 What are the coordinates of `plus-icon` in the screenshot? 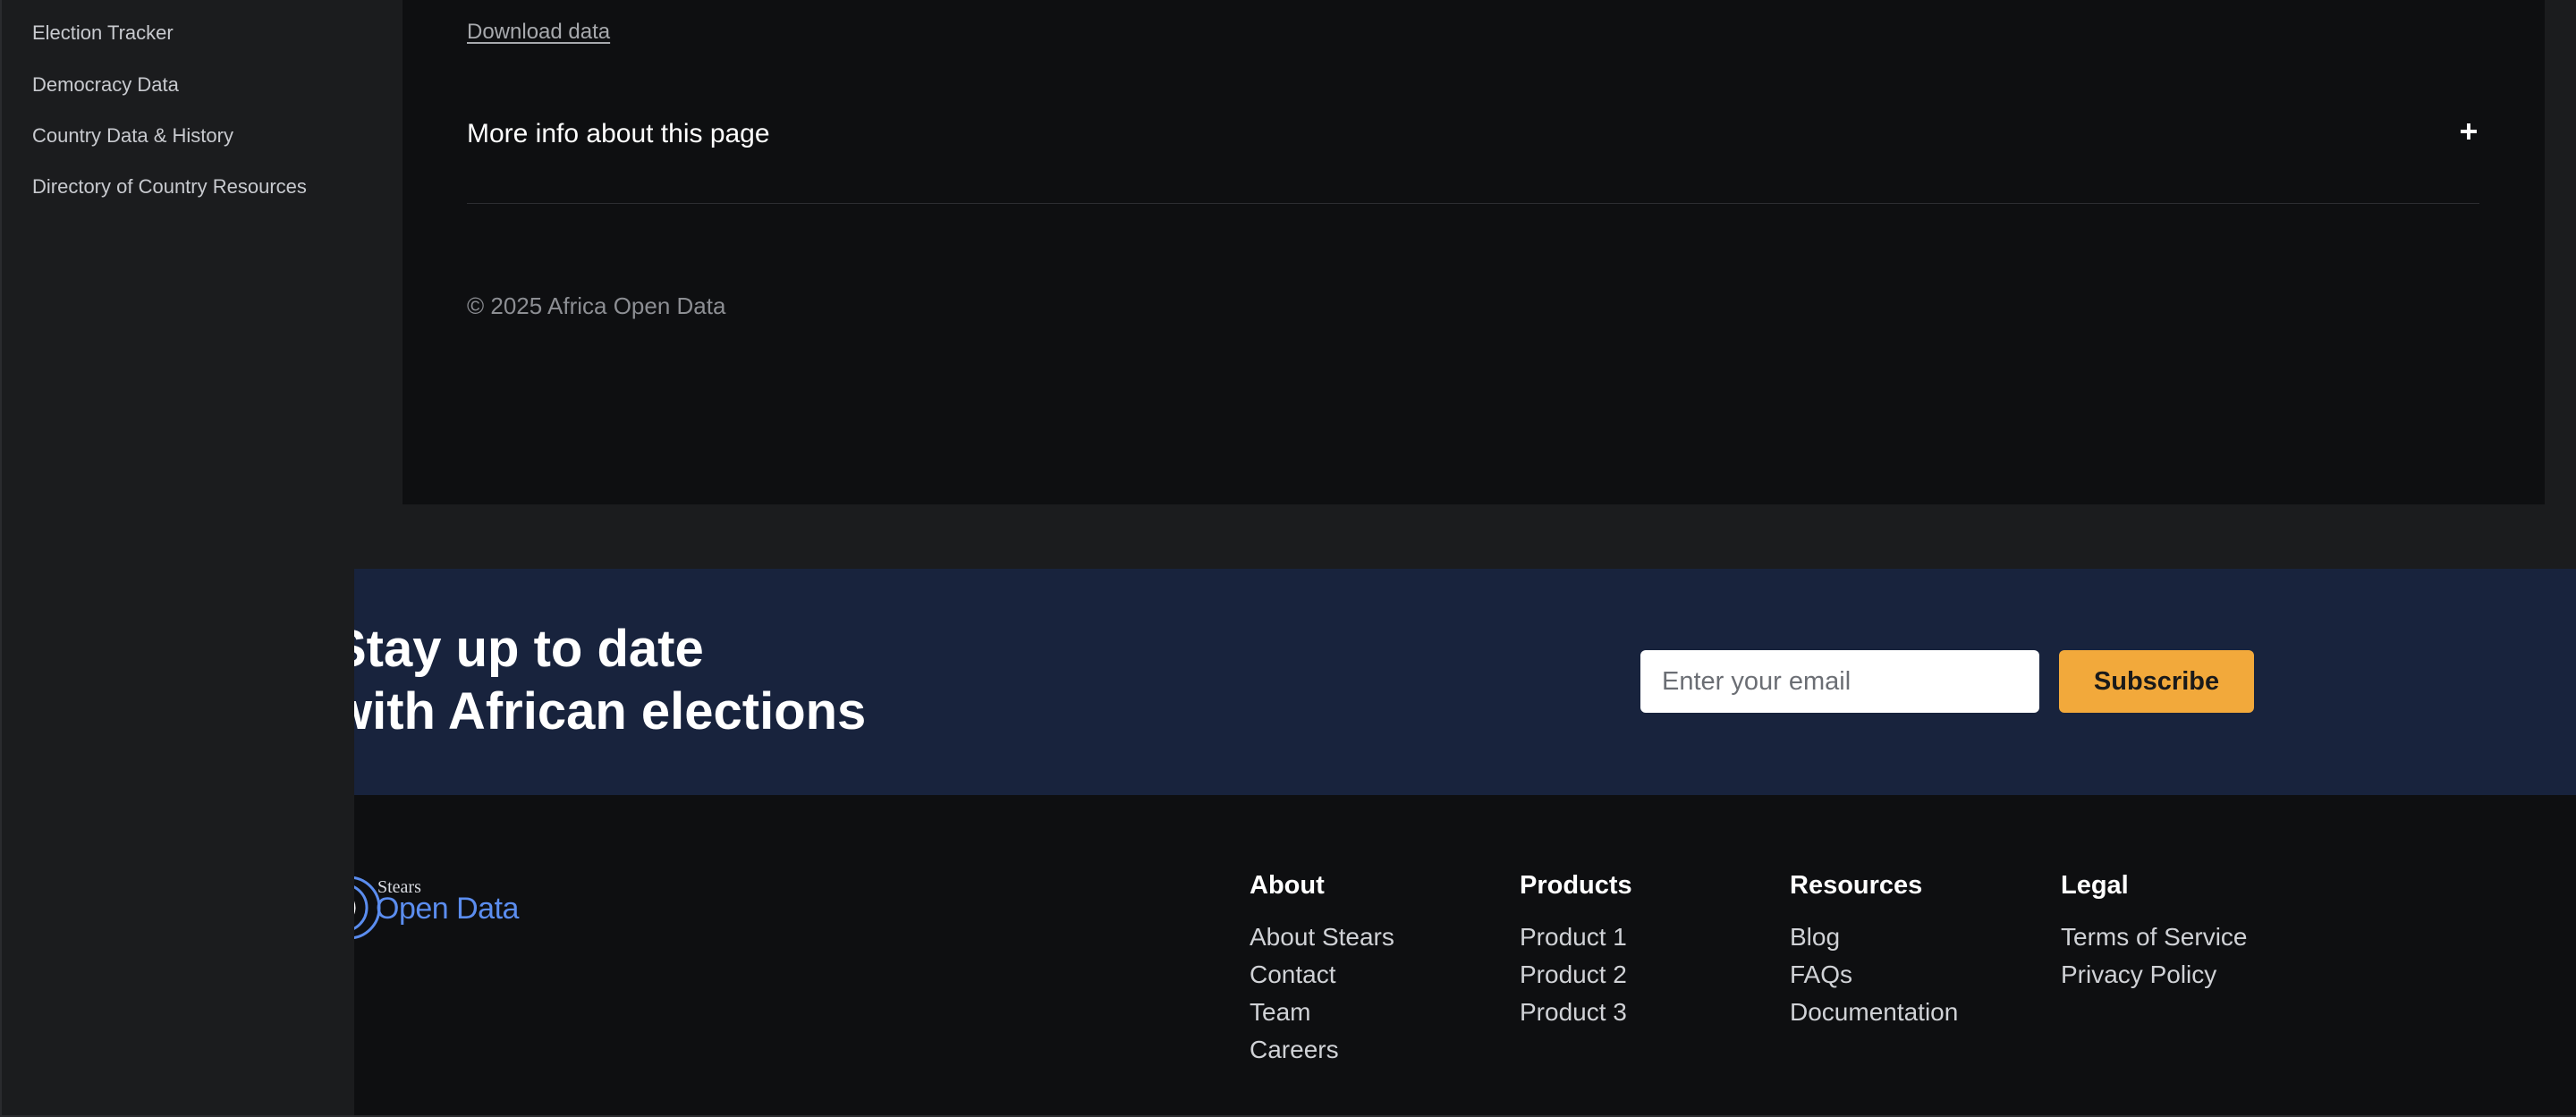 It's located at (2468, 131).